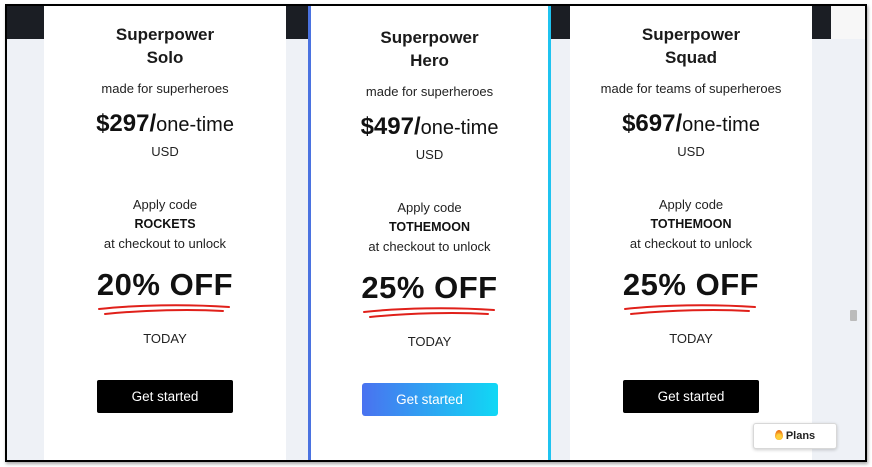 The width and height of the screenshot is (872, 467). I want to click on plans-button-label: Plans, so click(800, 436).